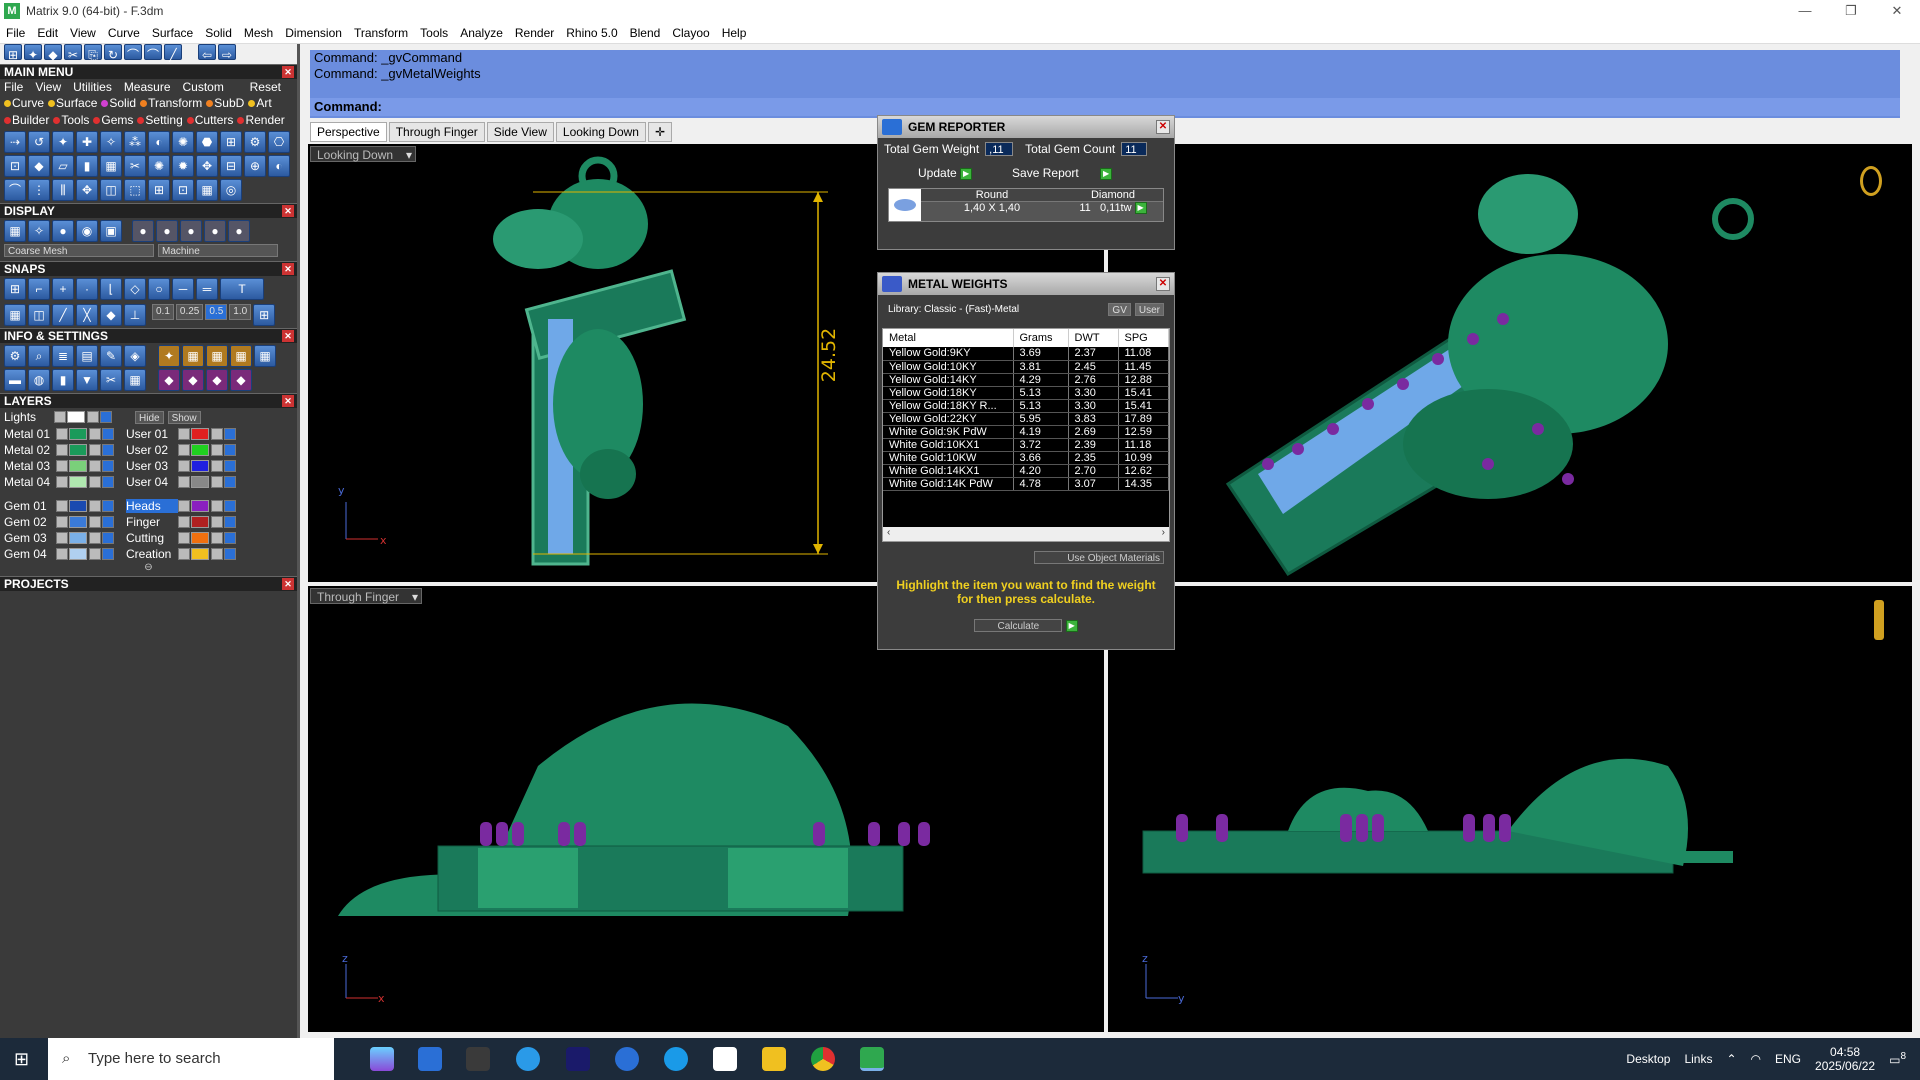 Image resolution: width=1920 pixels, height=1080 pixels. I want to click on layer-row: Gem 03, so click(61, 538).